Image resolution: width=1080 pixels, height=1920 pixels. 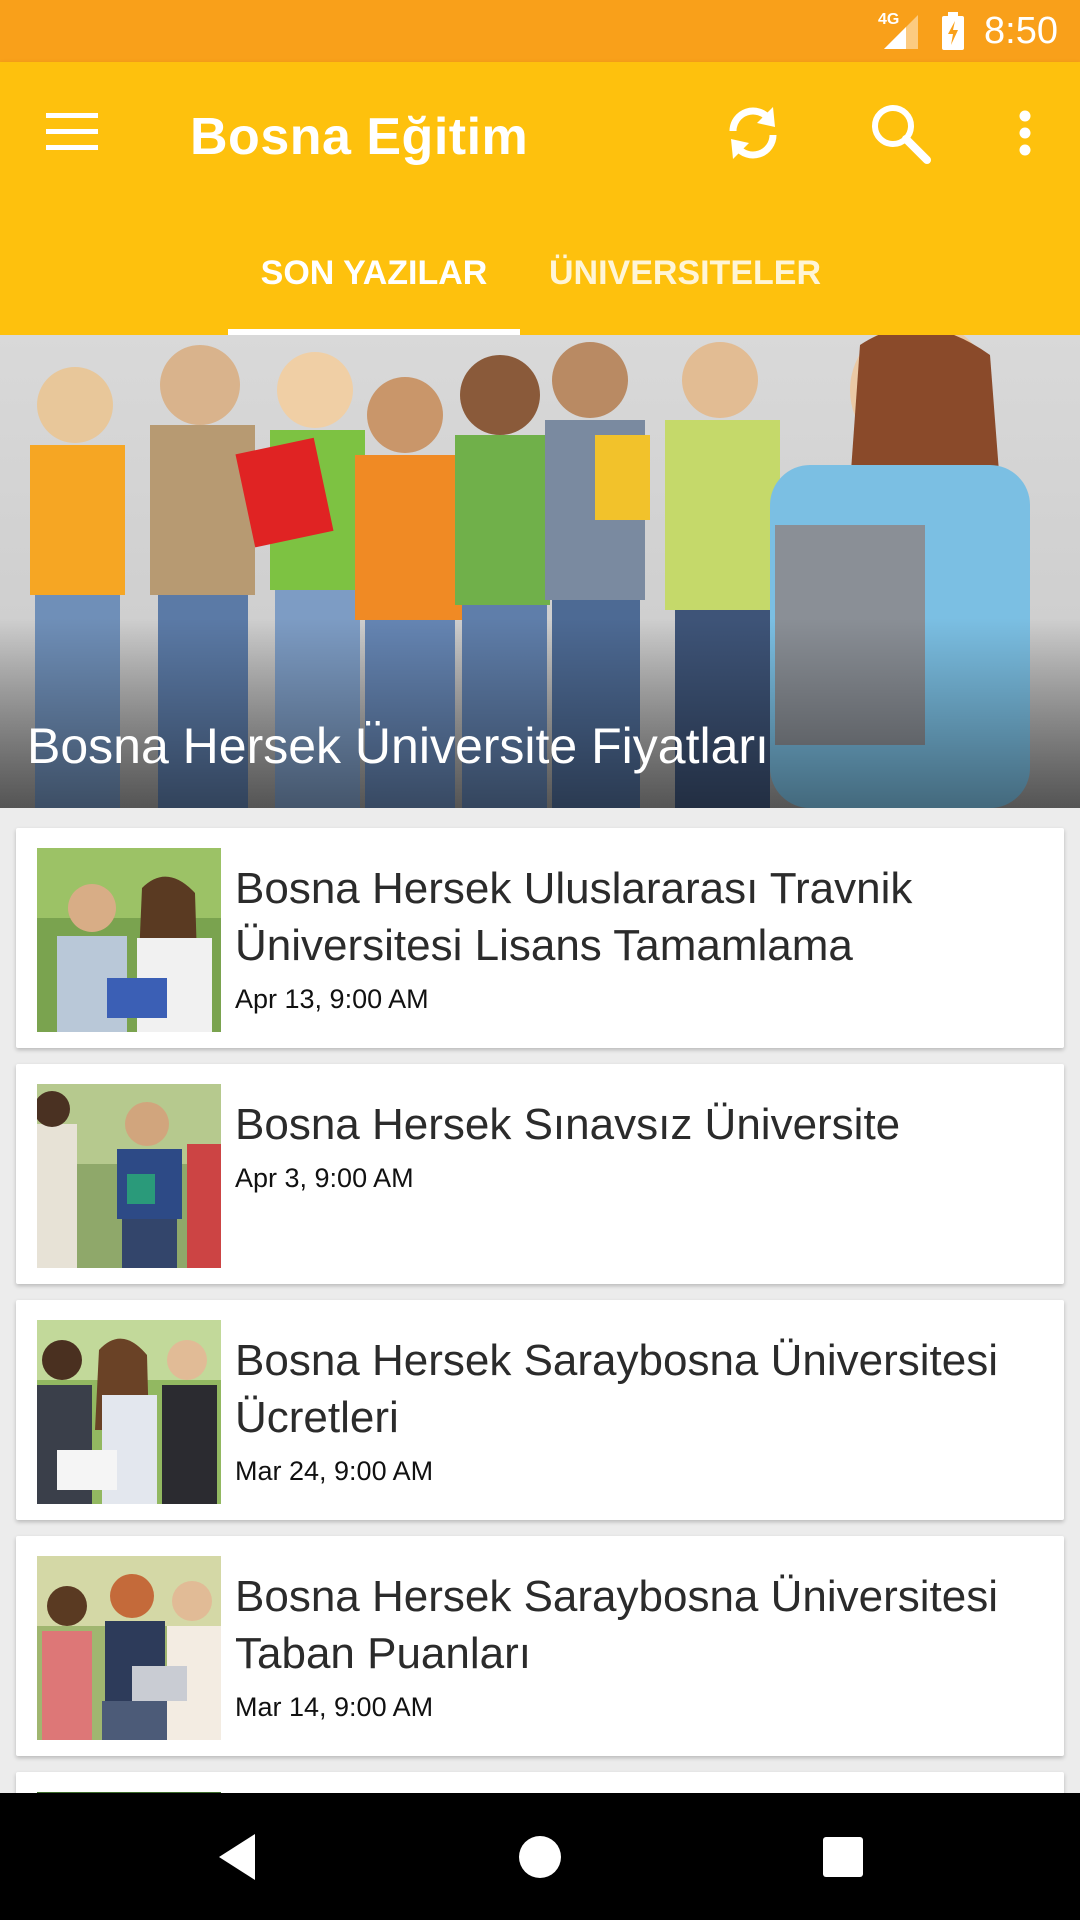 What do you see at coordinates (334, 1471) in the screenshot?
I see `article-date: Mar 24, 9:00 AM` at bounding box center [334, 1471].